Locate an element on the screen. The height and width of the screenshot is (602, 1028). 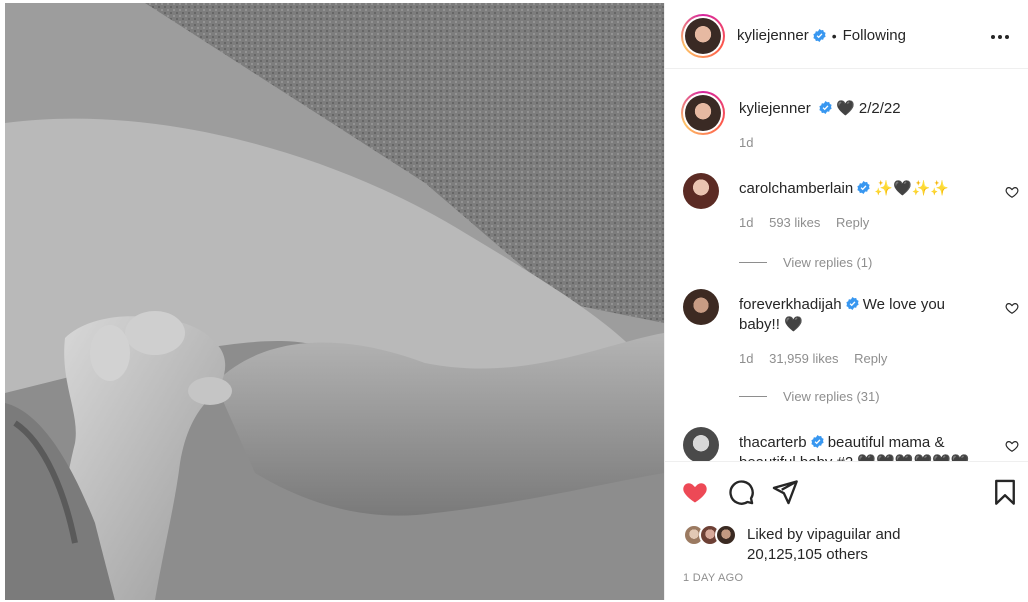
comment-username: carolchamberlain is located at coordinates (796, 188).